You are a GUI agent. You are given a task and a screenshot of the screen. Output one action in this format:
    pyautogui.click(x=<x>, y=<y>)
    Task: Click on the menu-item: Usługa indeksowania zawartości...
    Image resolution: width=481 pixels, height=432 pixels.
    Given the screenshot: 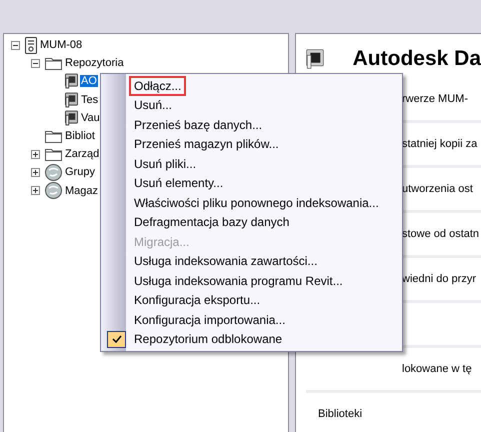 What is the action you would take?
    pyautogui.click(x=225, y=261)
    